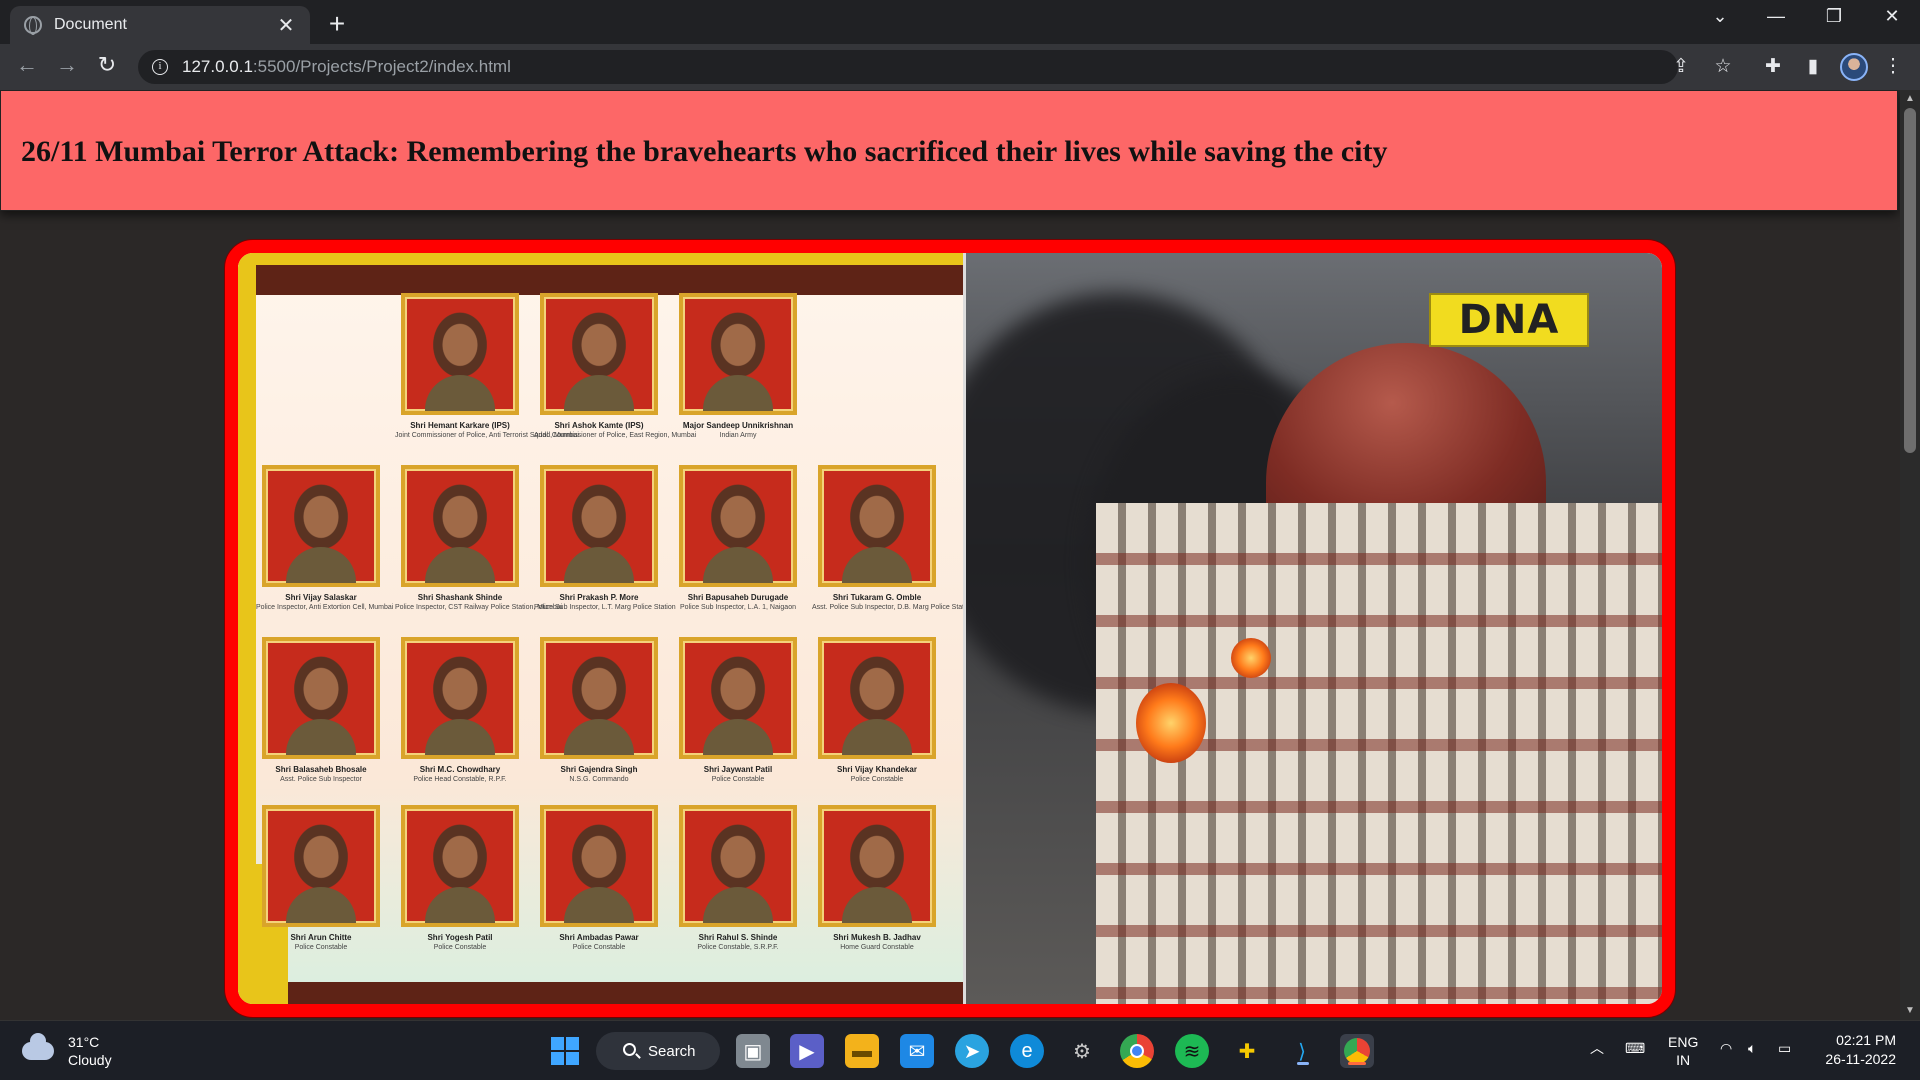 The width and height of the screenshot is (1920, 1080). I want to click on clock-time: 02:21 PM, so click(1866, 1040).